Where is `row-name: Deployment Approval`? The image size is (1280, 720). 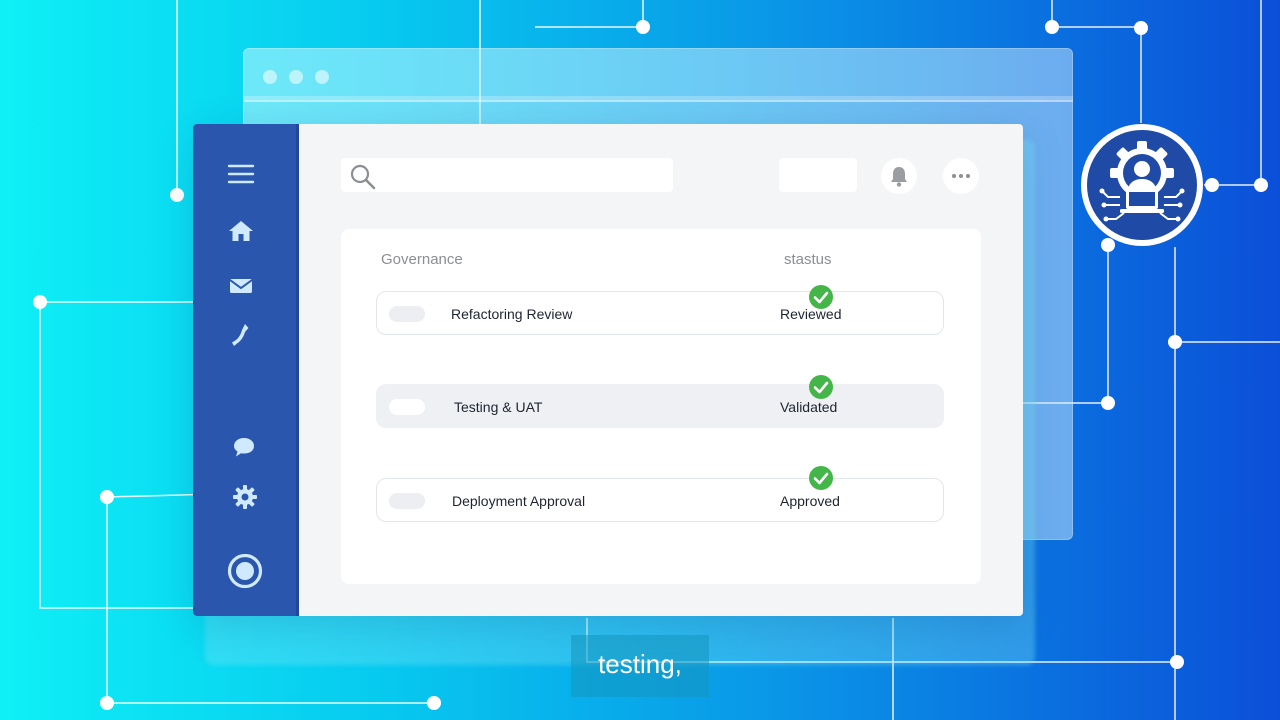 row-name: Deployment Approval is located at coordinates (519, 501).